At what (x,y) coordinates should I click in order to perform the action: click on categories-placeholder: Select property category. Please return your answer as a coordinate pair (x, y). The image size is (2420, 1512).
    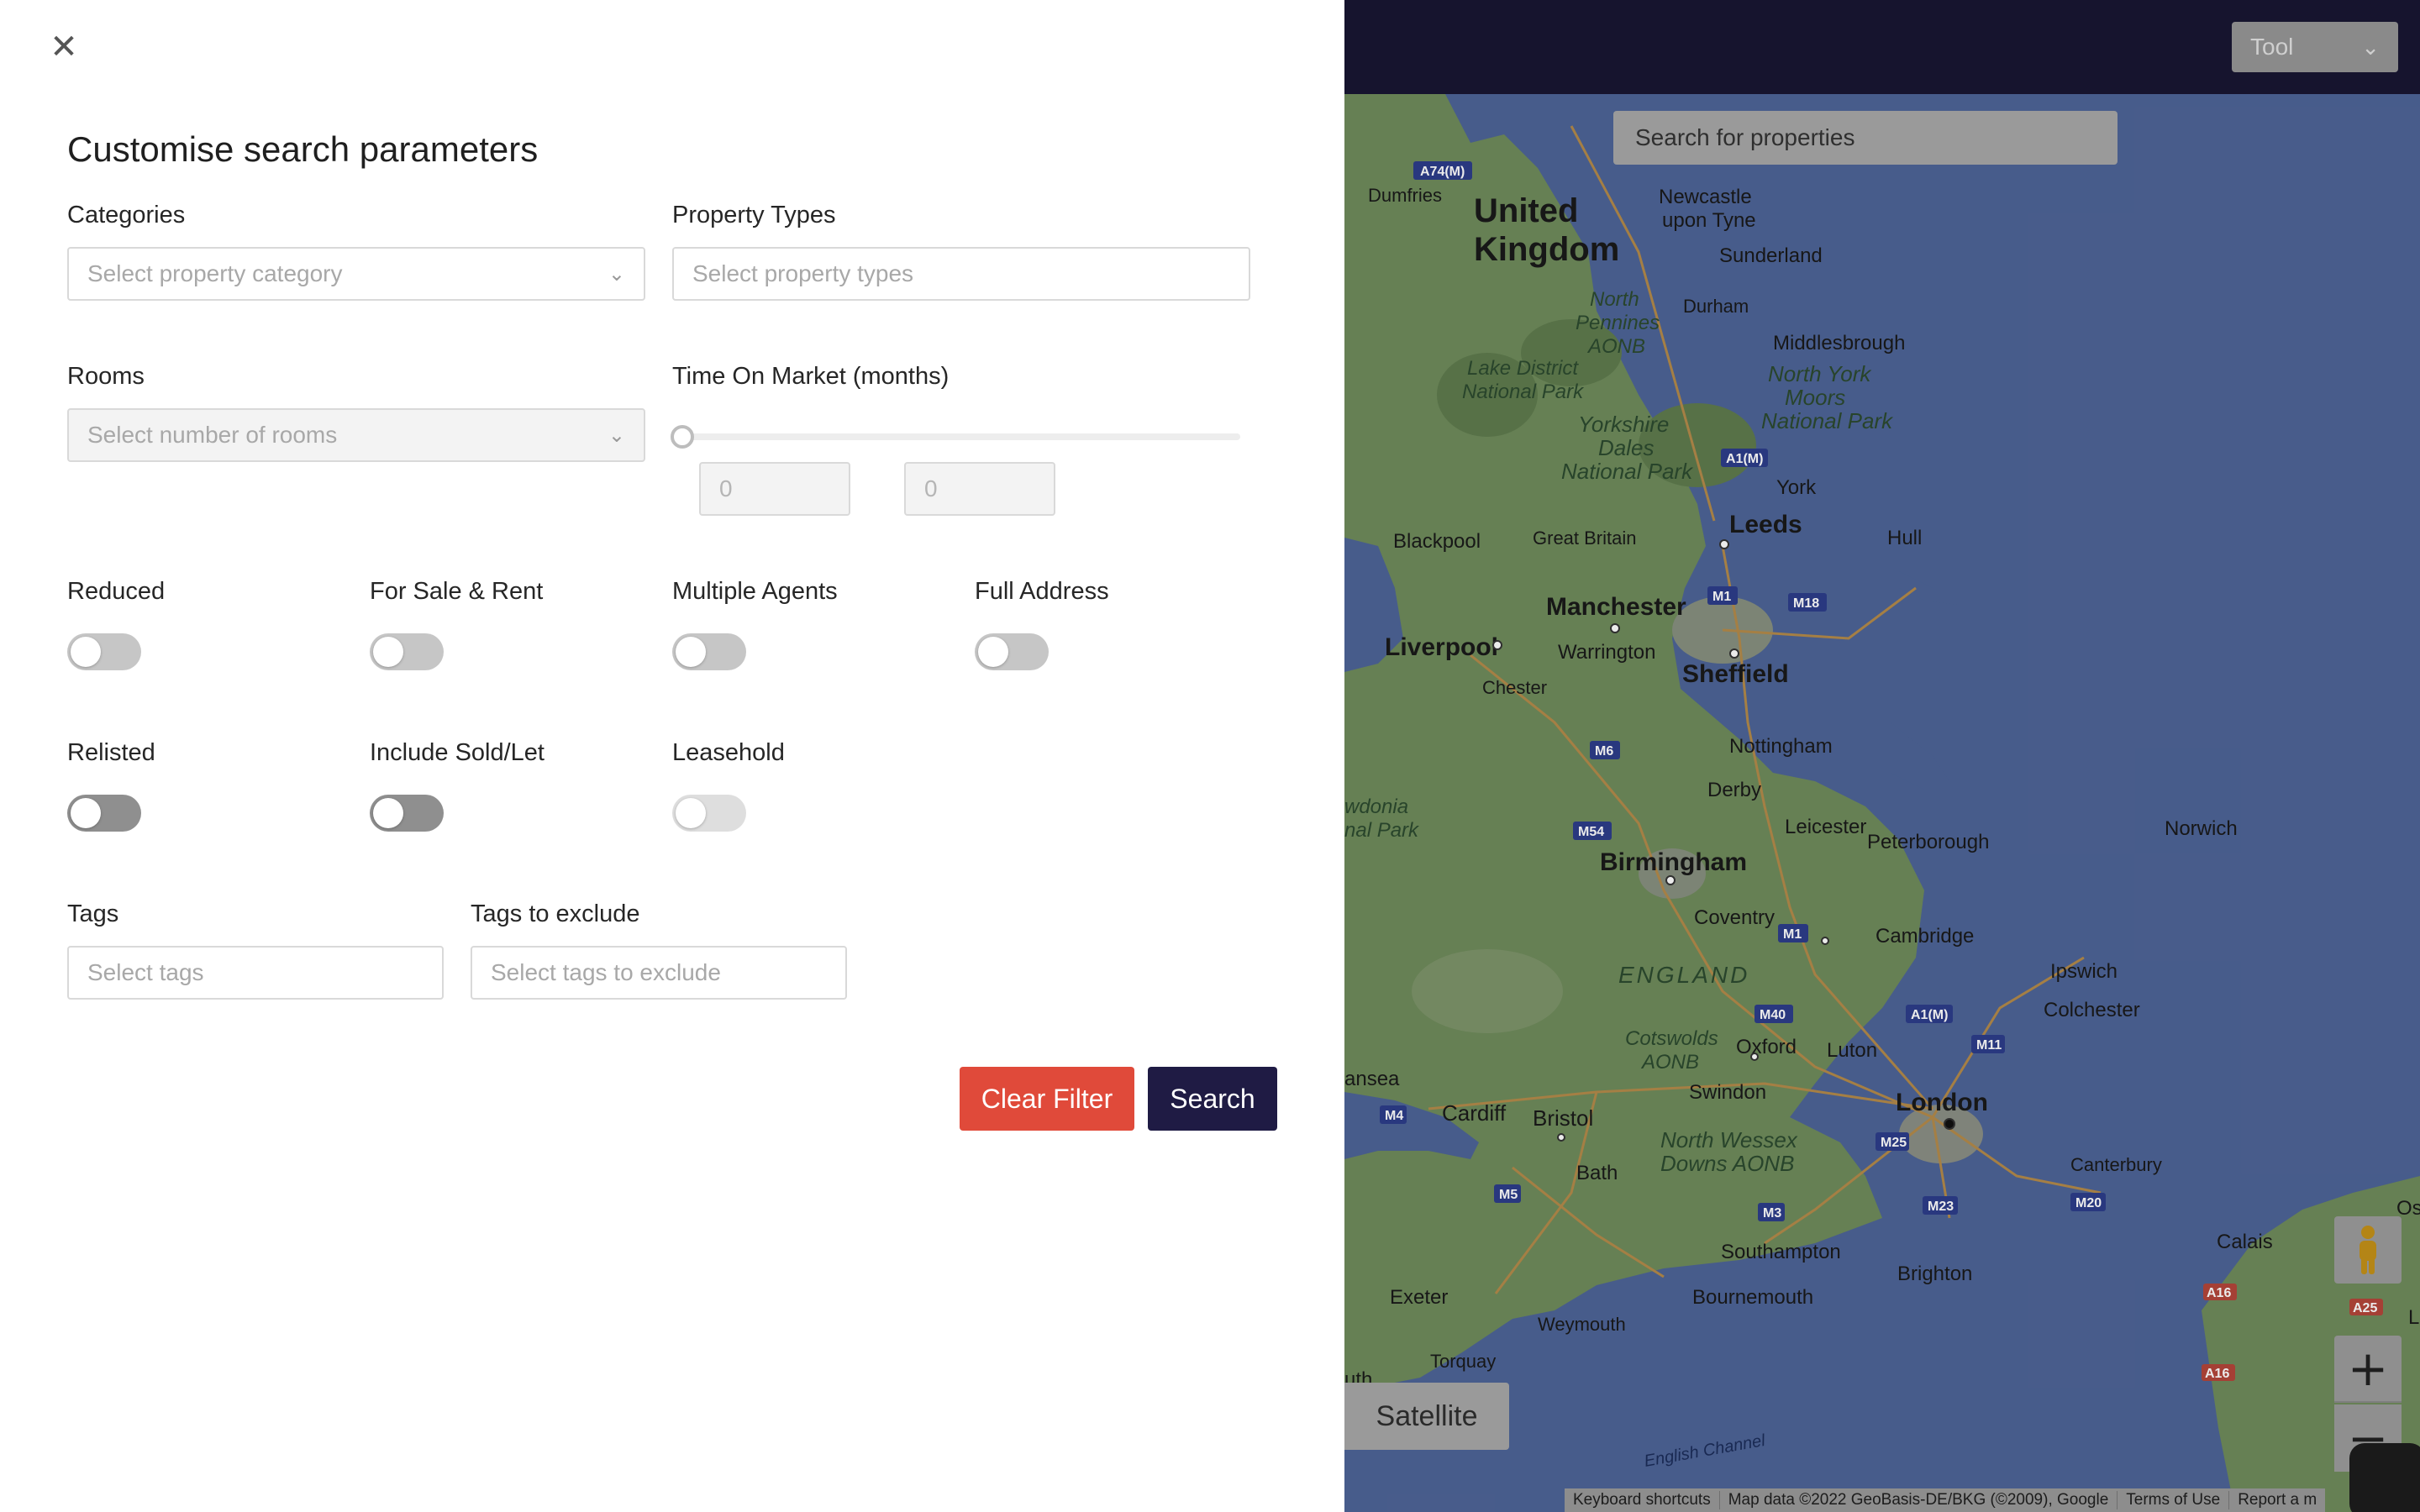
    Looking at the image, I should click on (215, 273).